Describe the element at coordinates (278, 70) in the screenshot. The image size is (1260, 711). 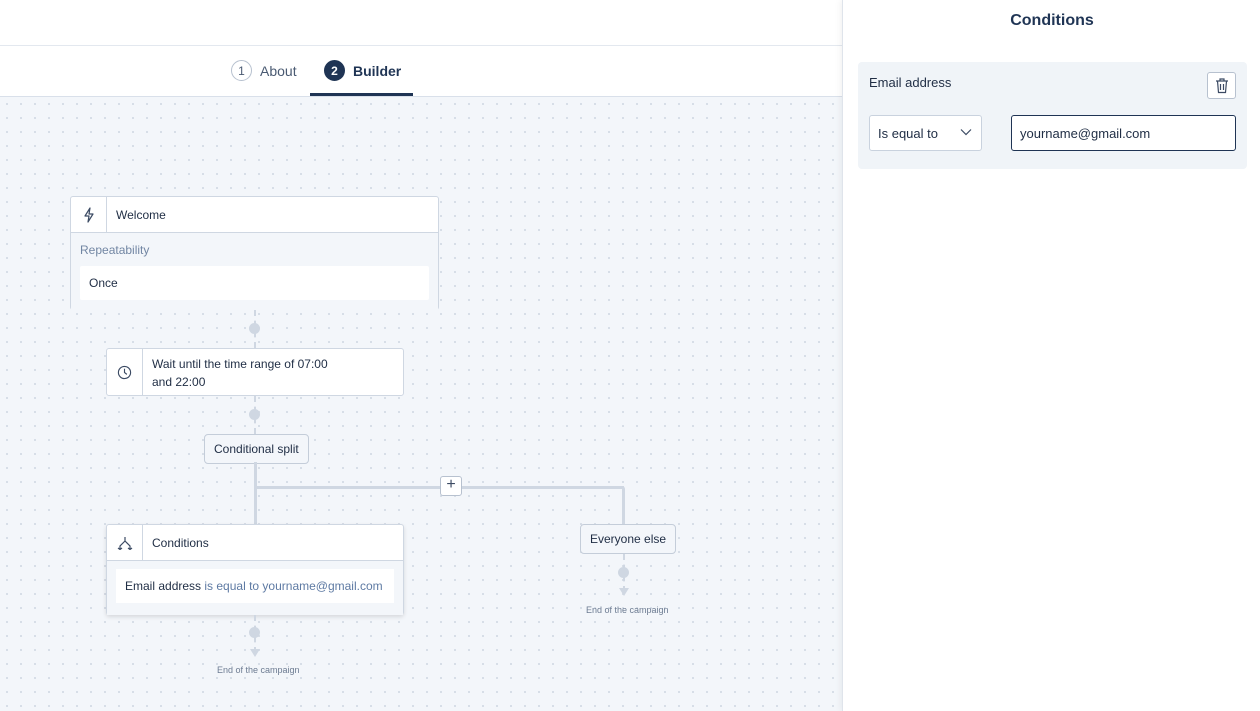
I see `step-label: About` at that location.